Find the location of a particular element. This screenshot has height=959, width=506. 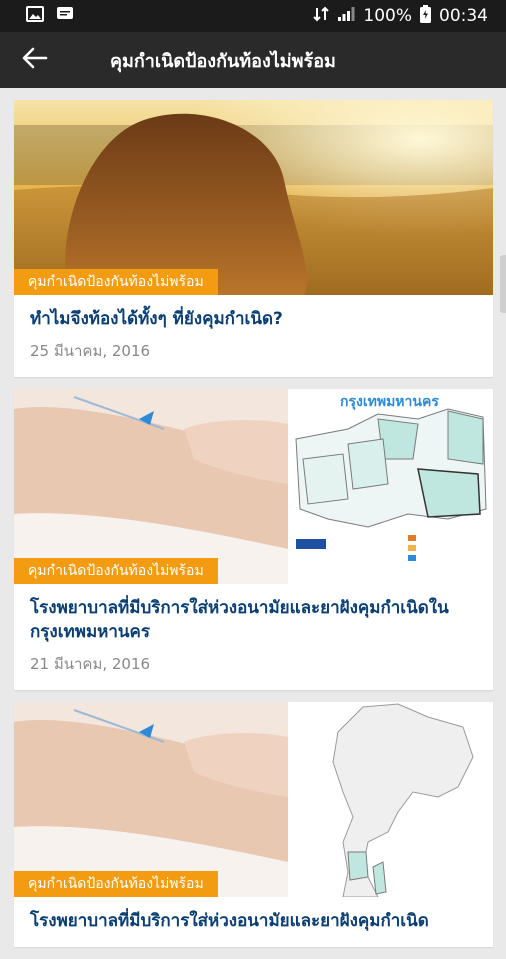

status-left is located at coordinates (50, 16).